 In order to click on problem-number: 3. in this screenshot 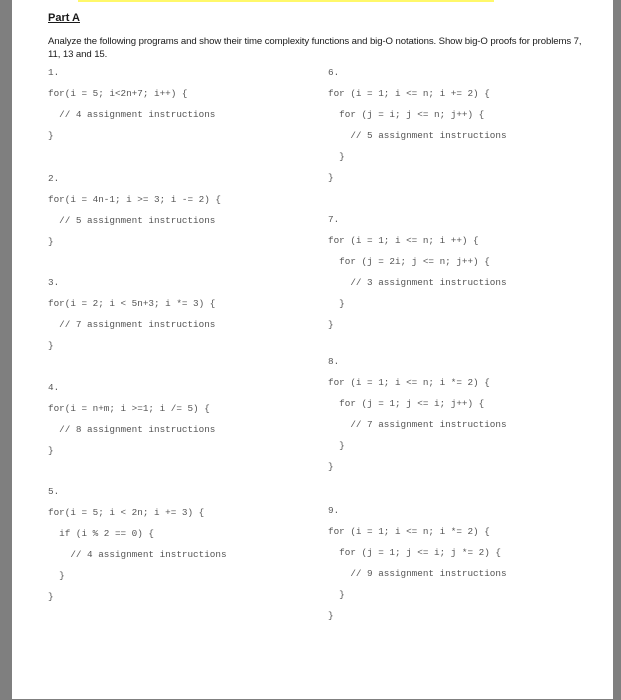, I will do `click(54, 282)`.